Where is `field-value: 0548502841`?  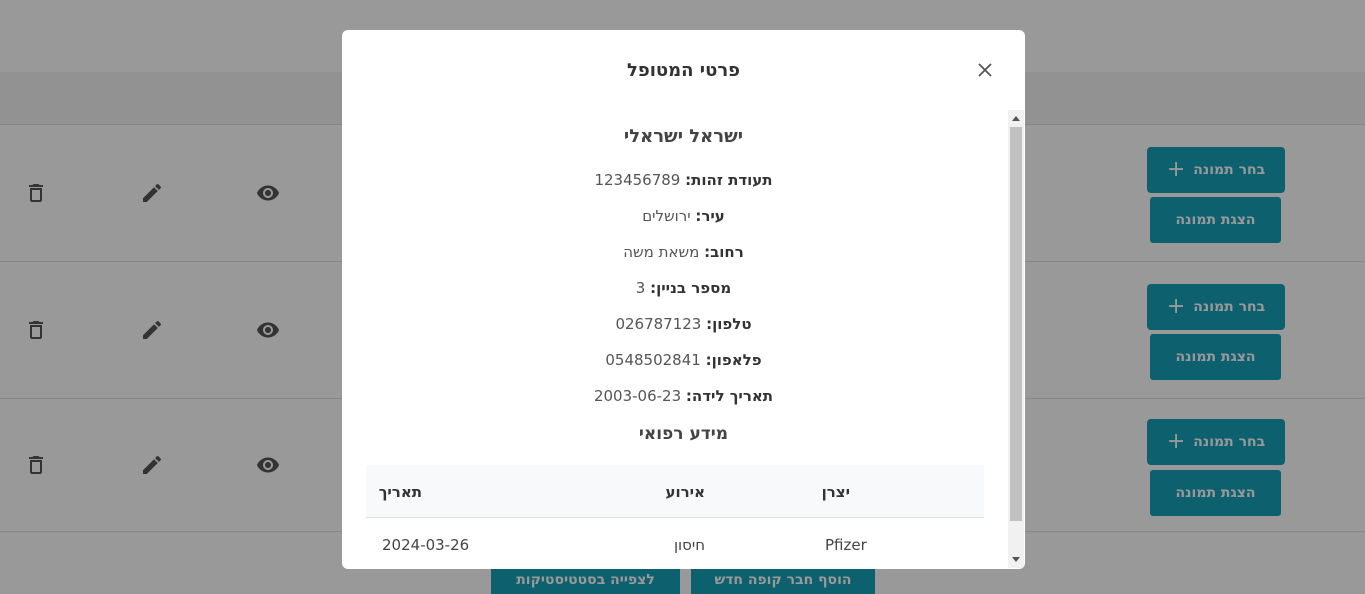 field-value: 0548502841 is located at coordinates (653, 360).